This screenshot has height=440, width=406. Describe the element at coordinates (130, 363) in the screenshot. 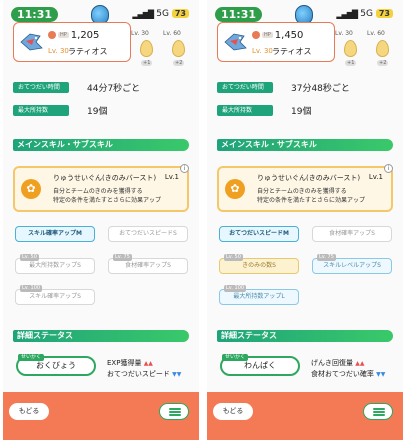

I see `nature-effect-up: EXP獲得量 ▲▲` at that location.